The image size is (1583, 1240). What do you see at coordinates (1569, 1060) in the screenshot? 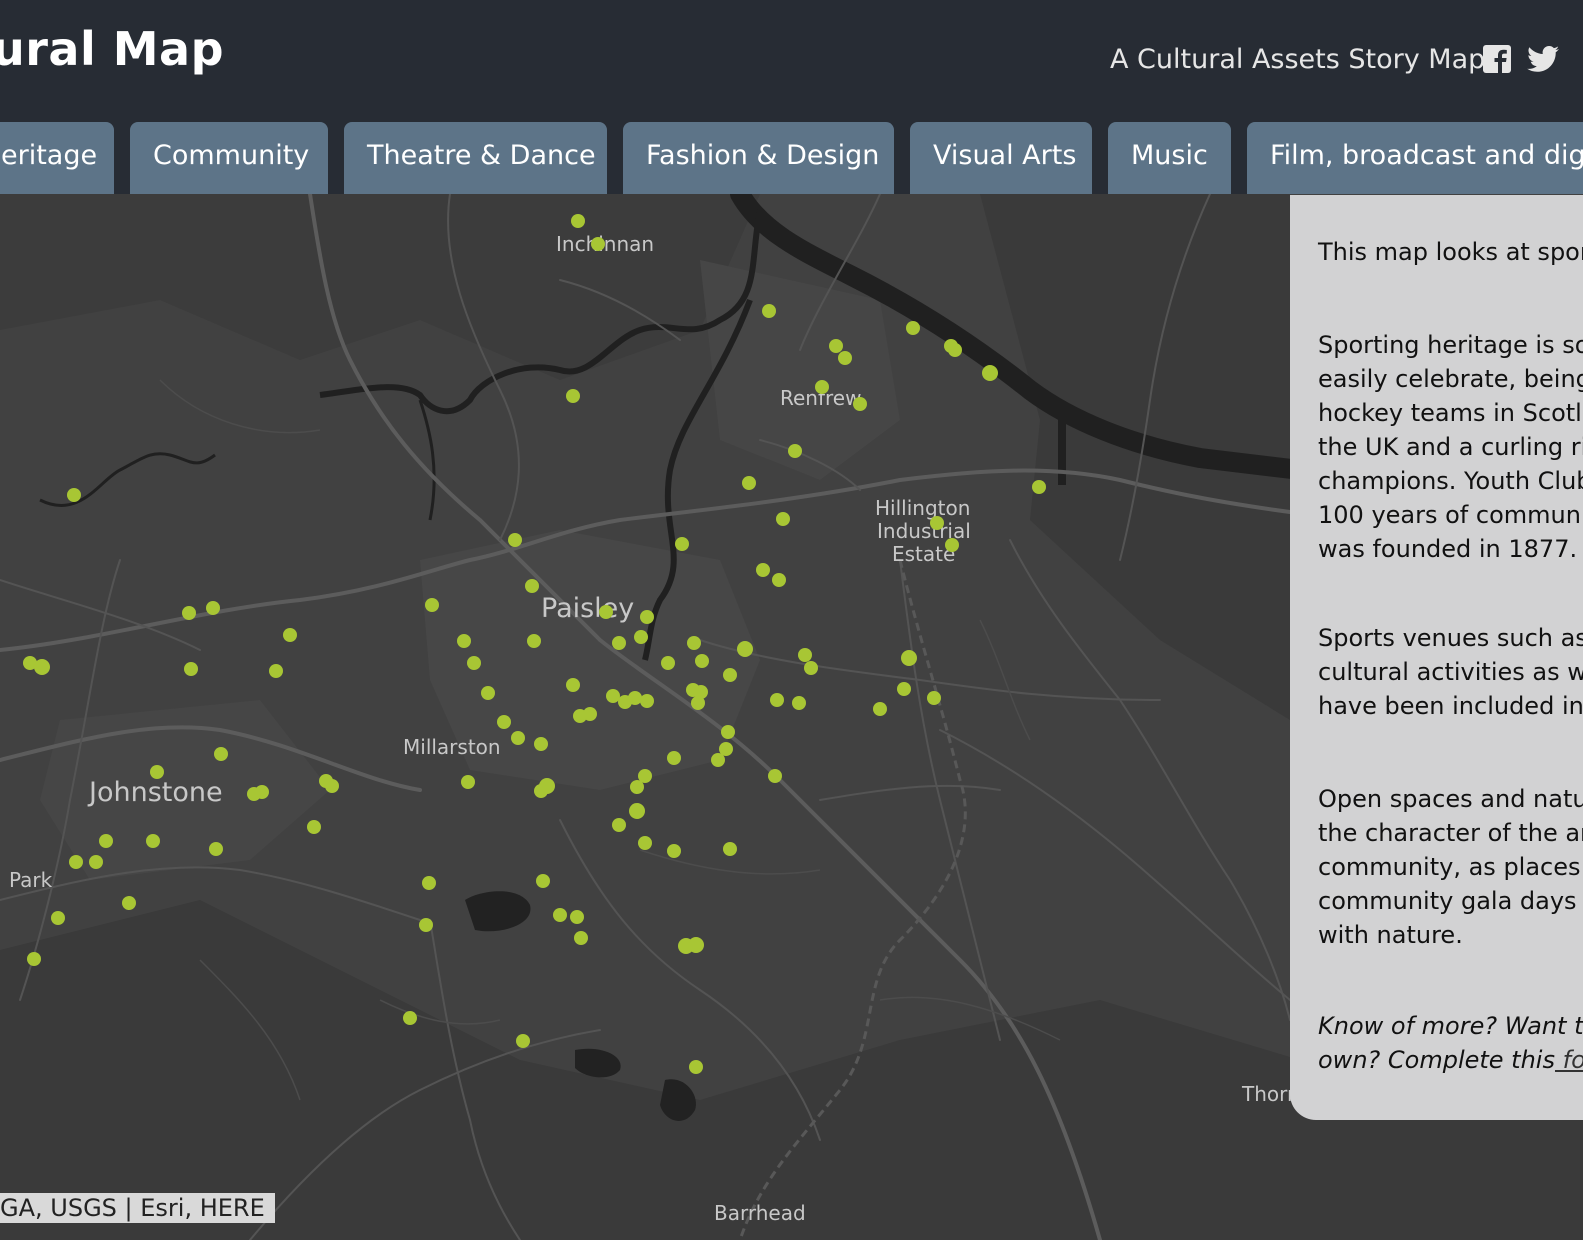
I see `form-link: fo` at bounding box center [1569, 1060].